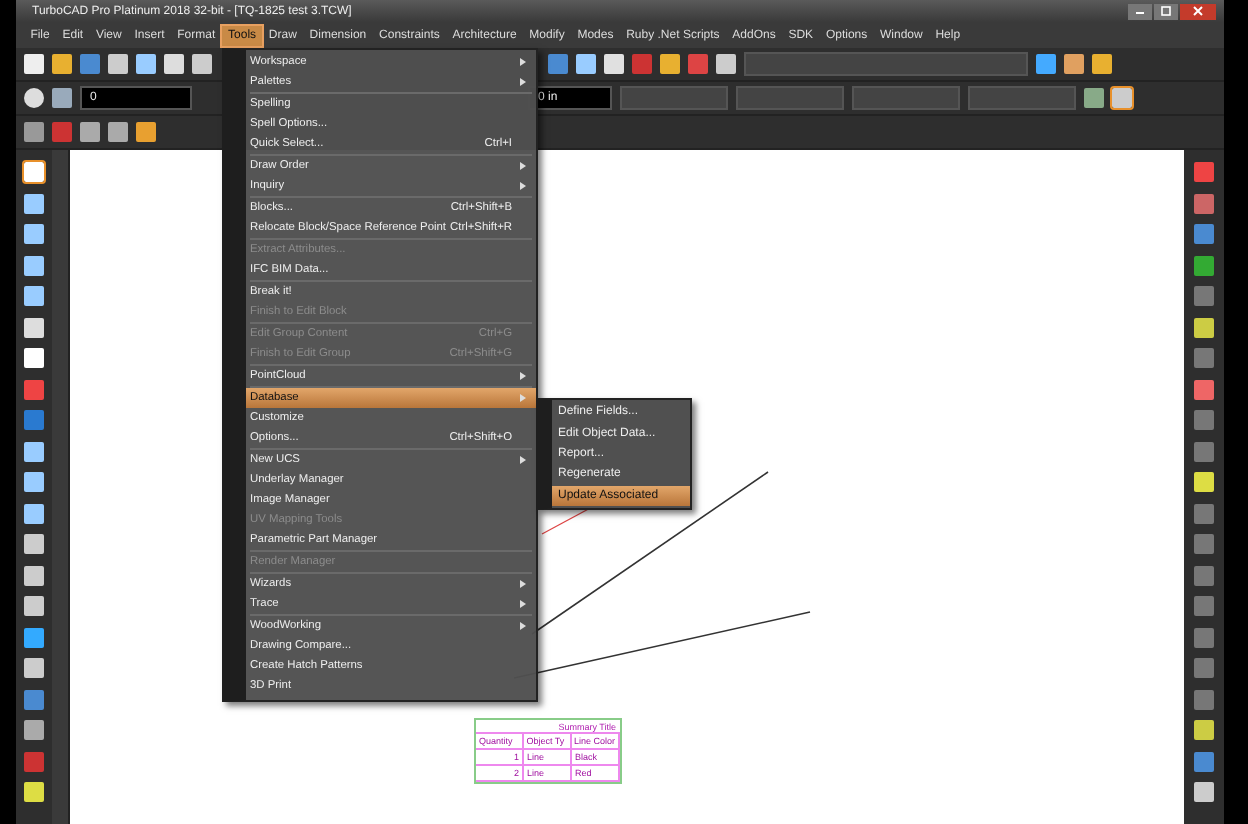  What do you see at coordinates (34, 98) in the screenshot?
I see `gear-icon` at bounding box center [34, 98].